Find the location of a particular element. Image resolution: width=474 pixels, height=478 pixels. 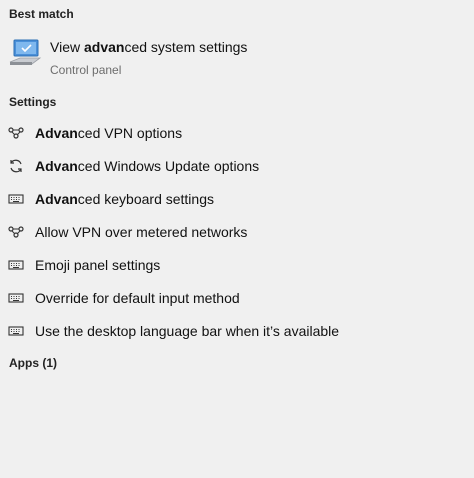

setting-allow-vpn-metered: Allow VPN over metered networks is located at coordinates (237, 232).